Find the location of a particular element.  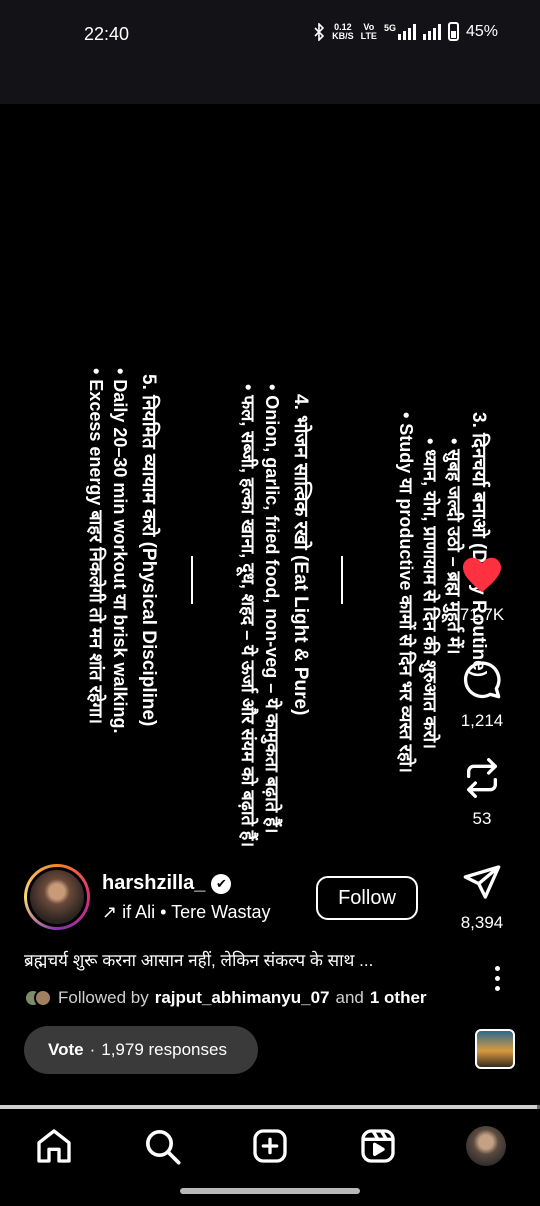

status-icons: 0.12 KB/S Vo LTE 5G 45% is located at coordinates (405, 31).